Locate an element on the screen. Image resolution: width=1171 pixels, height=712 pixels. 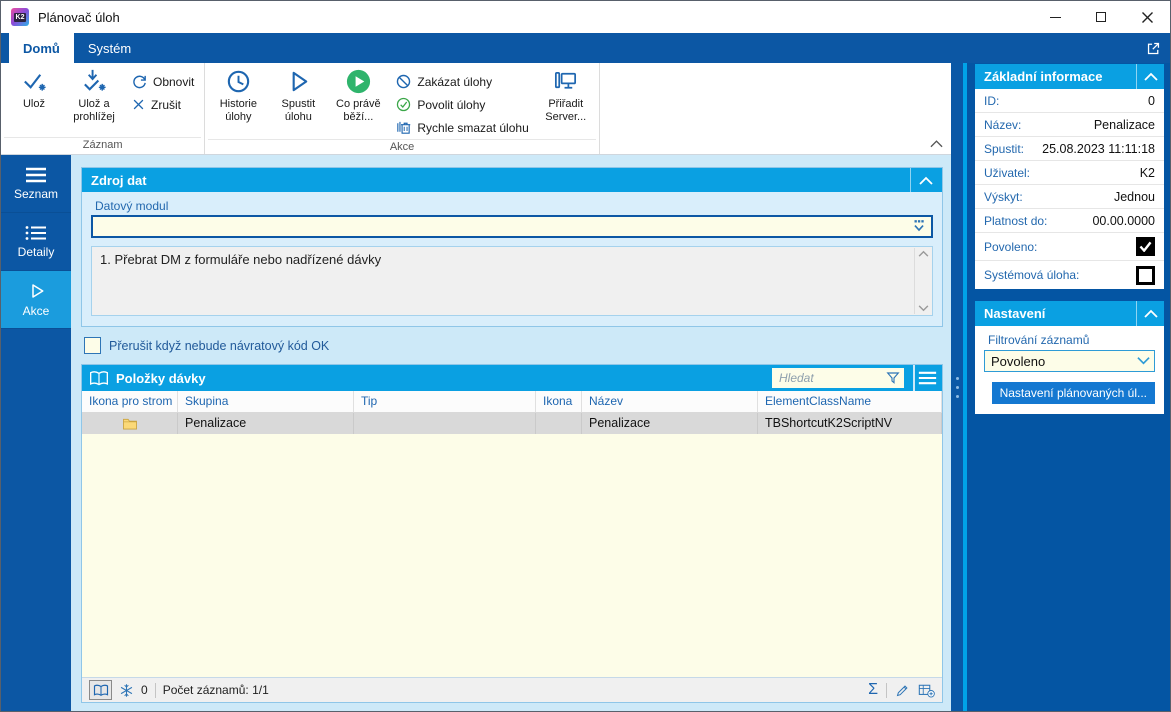
collapse-zakladni-informace-button is located at coordinates (1150, 76).